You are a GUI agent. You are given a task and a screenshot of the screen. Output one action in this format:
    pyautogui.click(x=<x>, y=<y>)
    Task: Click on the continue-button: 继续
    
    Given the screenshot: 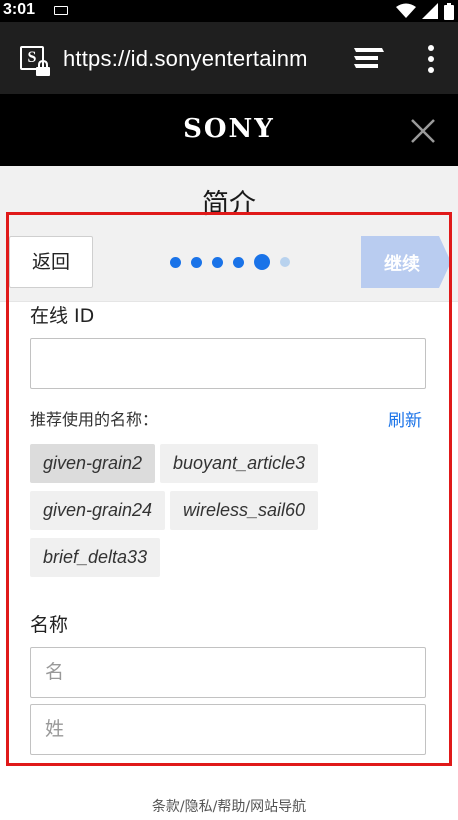 What is the action you would take?
    pyautogui.click(x=406, y=262)
    